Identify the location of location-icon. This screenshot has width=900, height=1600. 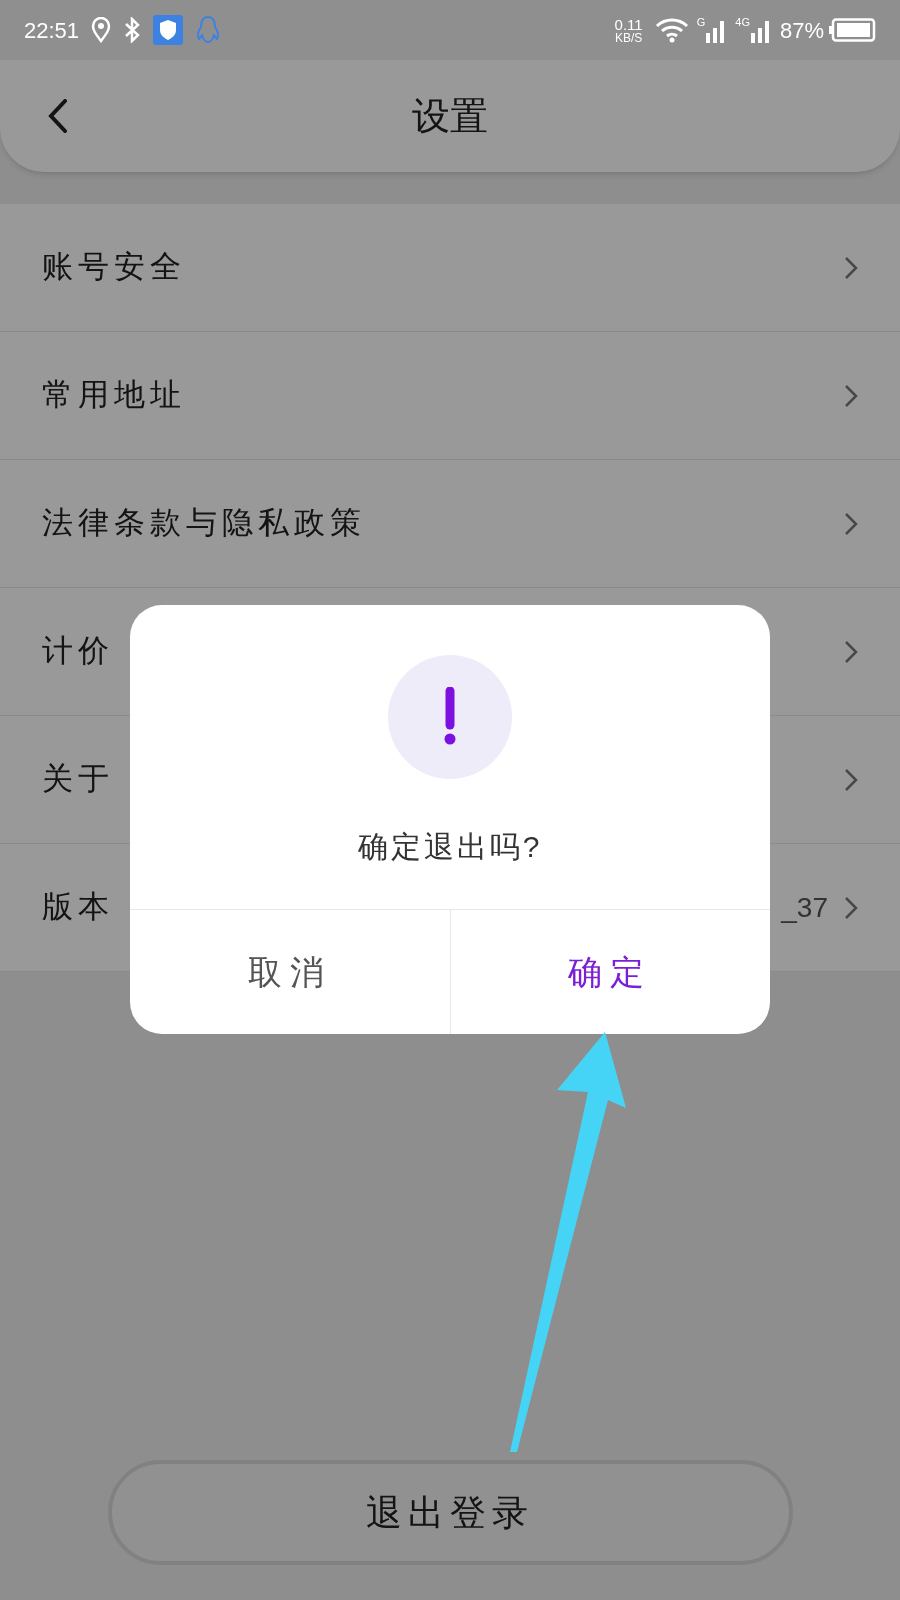
(101, 30).